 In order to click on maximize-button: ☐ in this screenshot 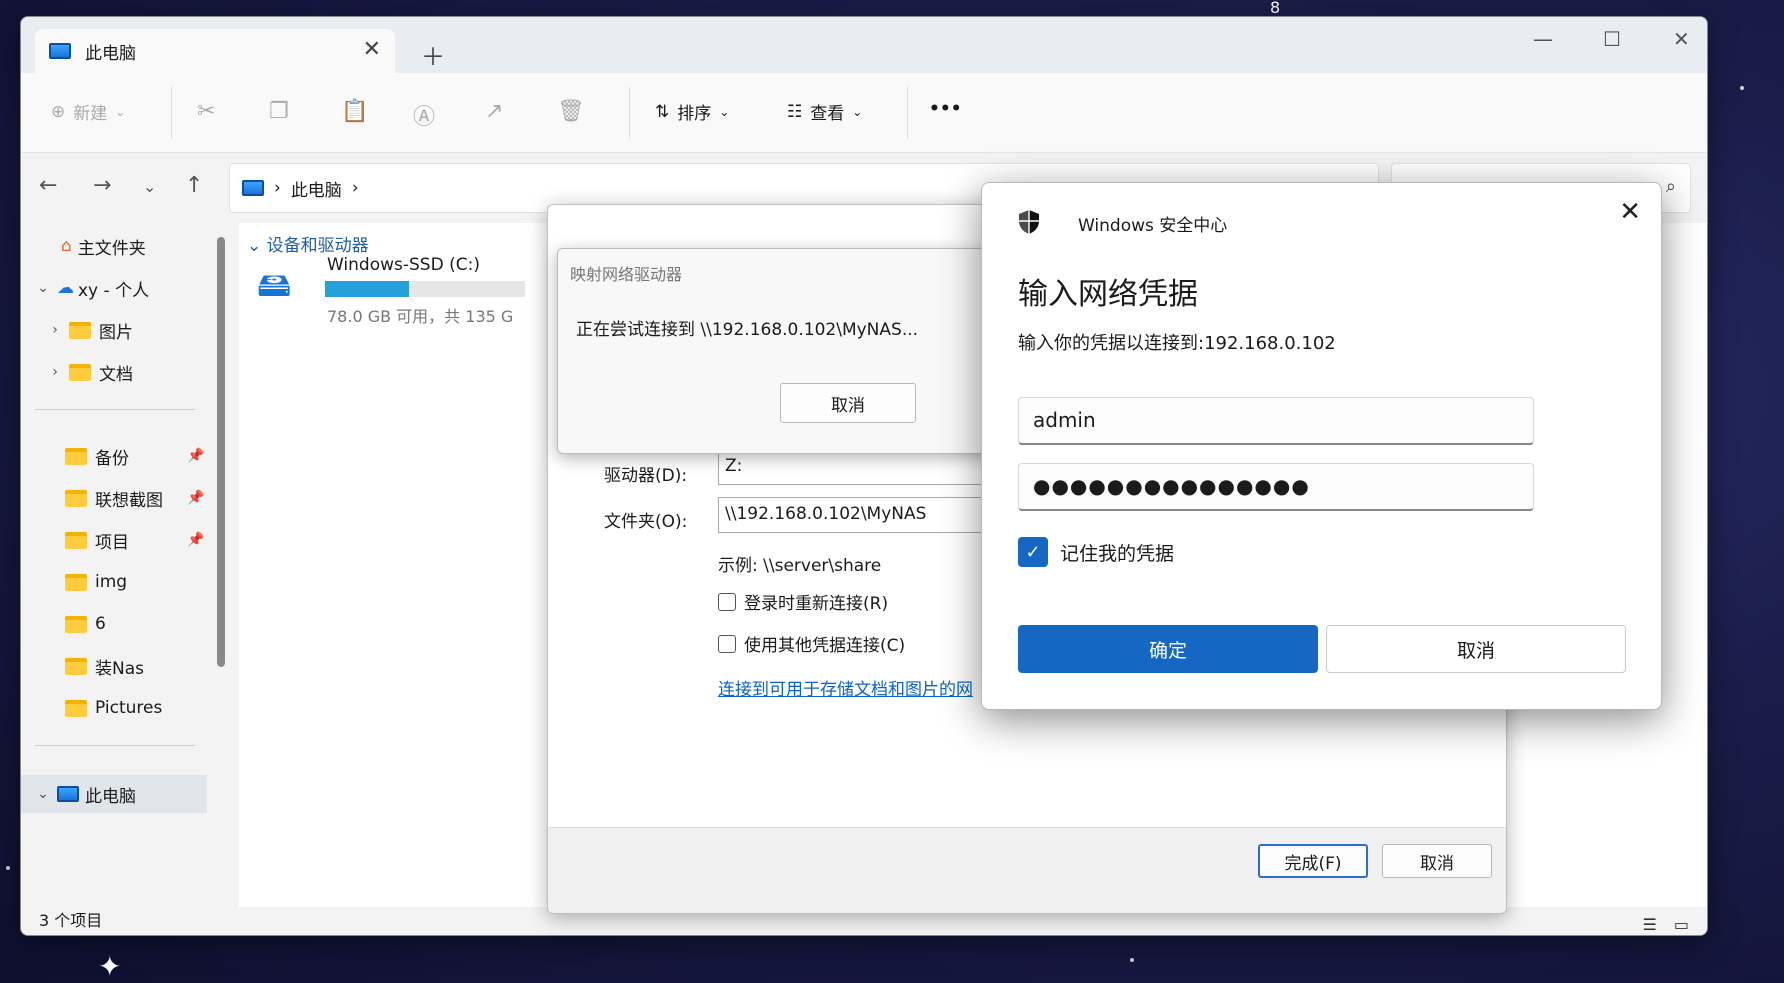, I will do `click(1612, 39)`.